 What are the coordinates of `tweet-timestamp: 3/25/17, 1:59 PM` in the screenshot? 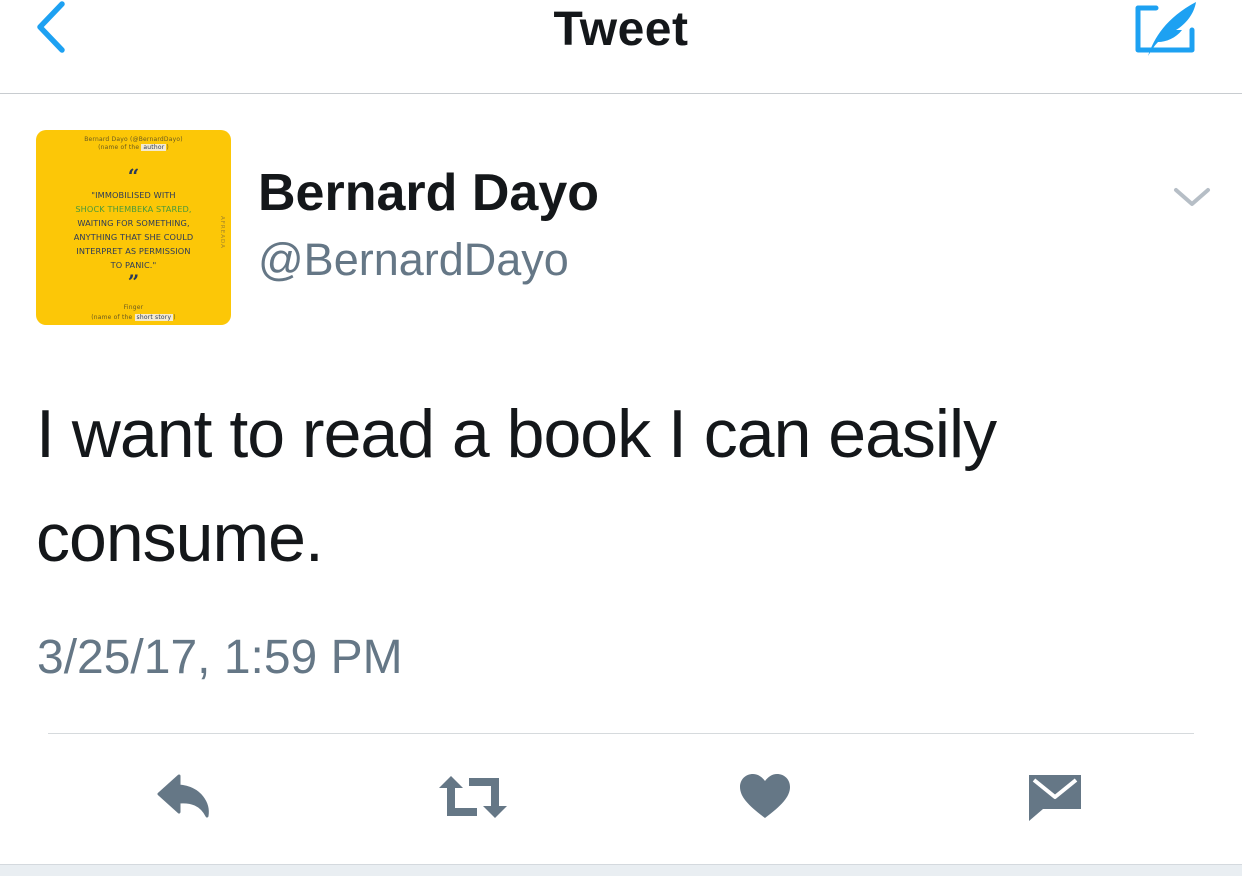 It's located at (220, 657).